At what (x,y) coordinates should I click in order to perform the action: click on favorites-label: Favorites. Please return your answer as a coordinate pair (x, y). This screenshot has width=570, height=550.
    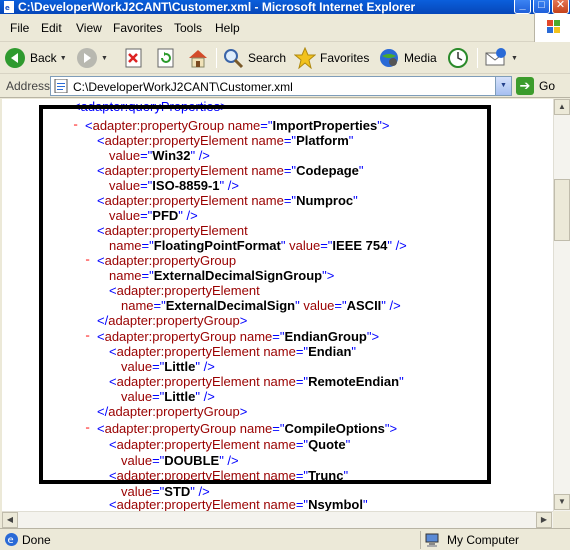
    Looking at the image, I should click on (345, 58).